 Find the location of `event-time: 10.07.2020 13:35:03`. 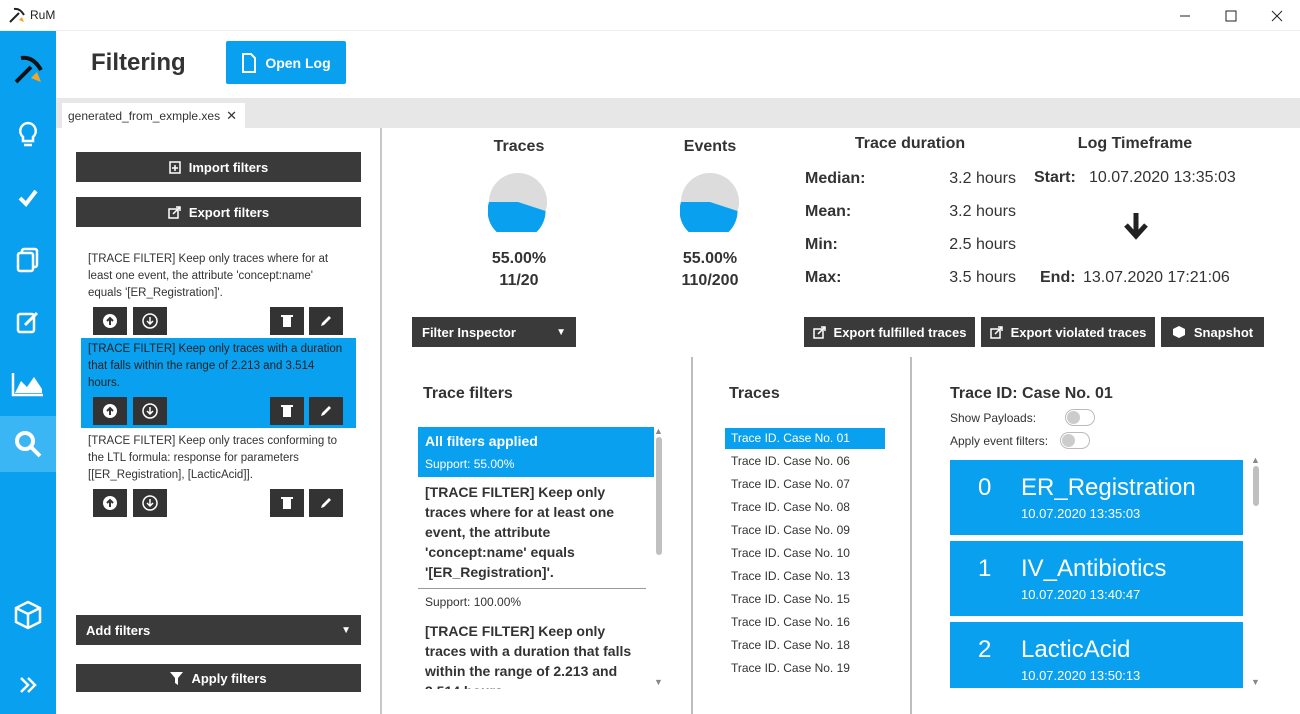

event-time: 10.07.2020 13:35:03 is located at coordinates (1081, 513).